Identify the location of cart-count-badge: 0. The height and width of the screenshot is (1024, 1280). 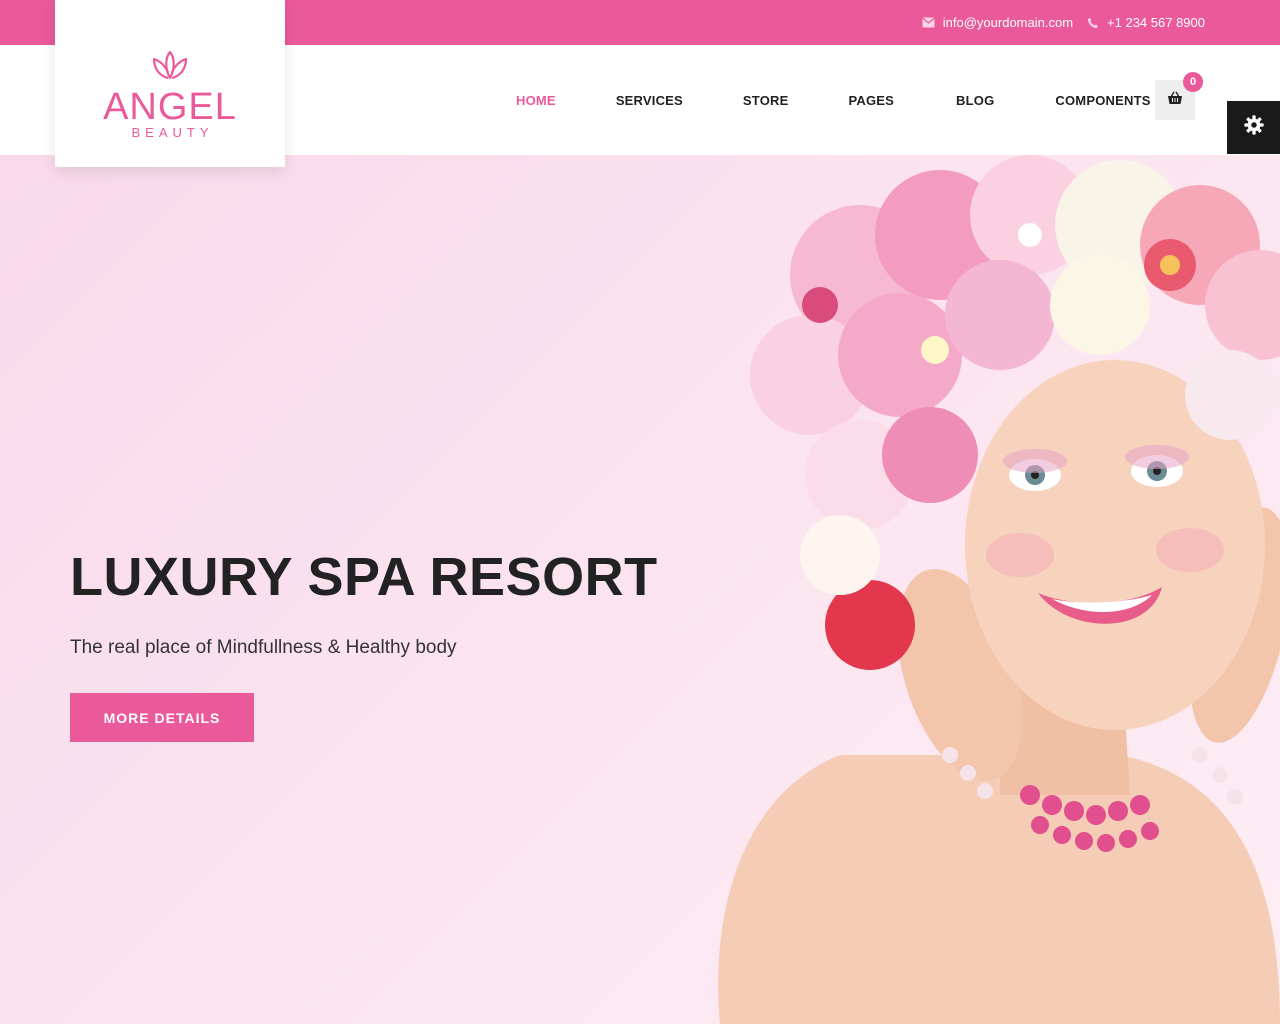
(1193, 82).